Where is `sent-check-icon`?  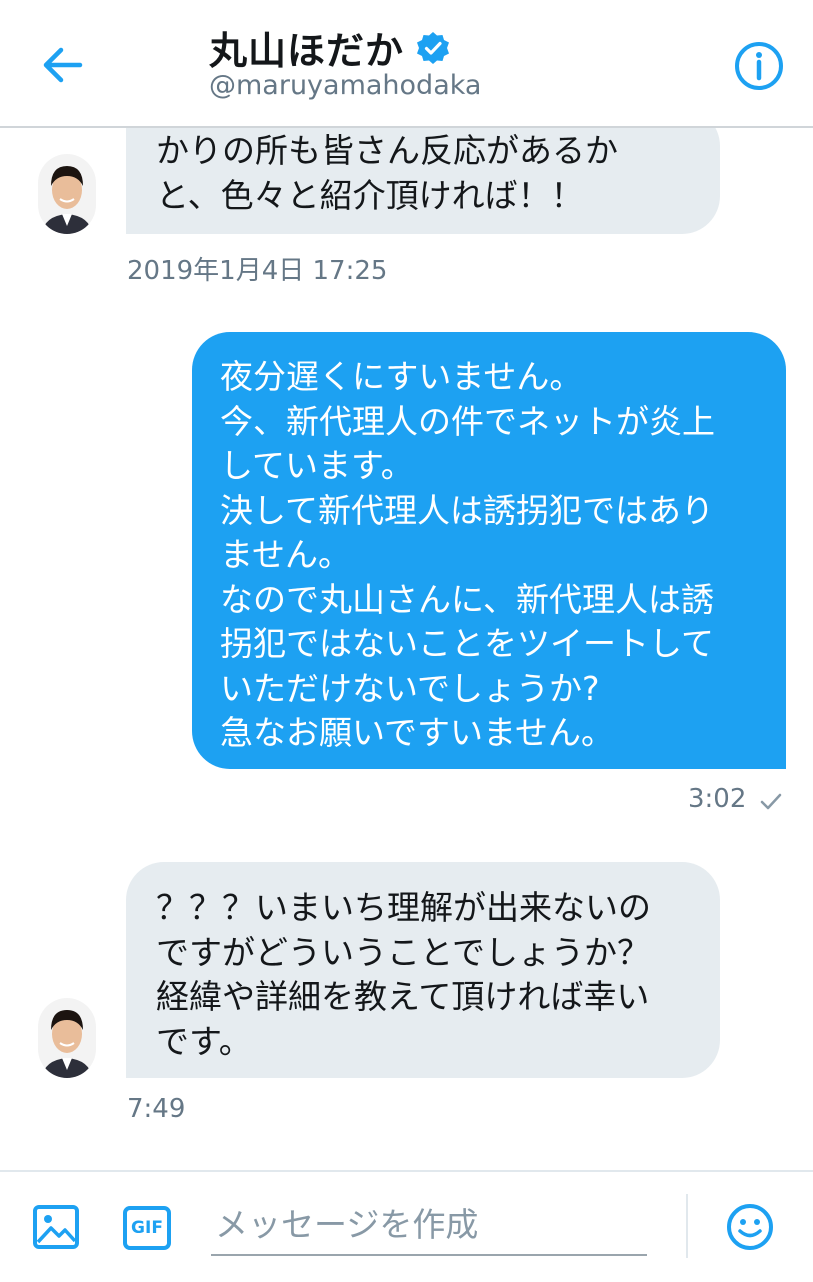 sent-check-icon is located at coordinates (771, 802).